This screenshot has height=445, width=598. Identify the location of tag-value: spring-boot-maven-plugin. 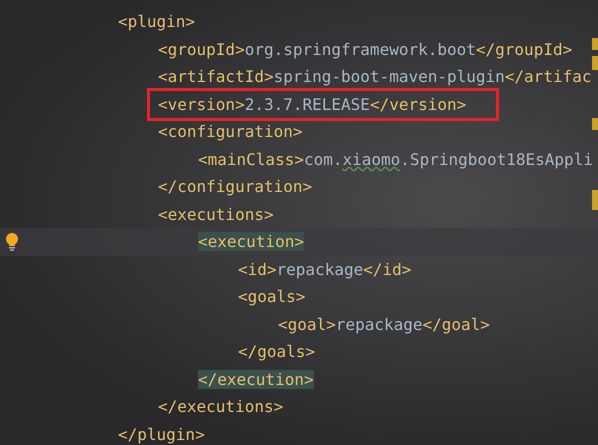
(389, 76).